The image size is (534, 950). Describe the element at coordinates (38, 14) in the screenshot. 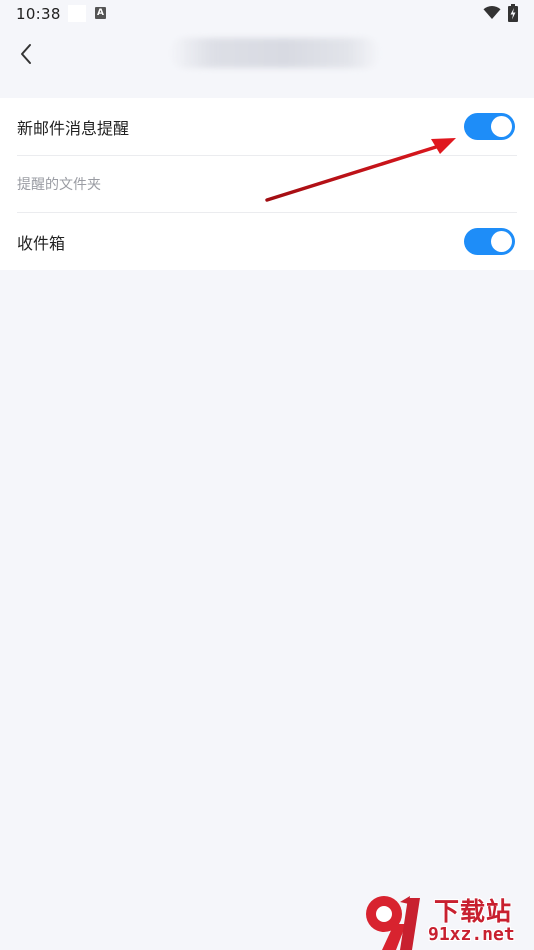

I see `status-time: 10:38` at that location.